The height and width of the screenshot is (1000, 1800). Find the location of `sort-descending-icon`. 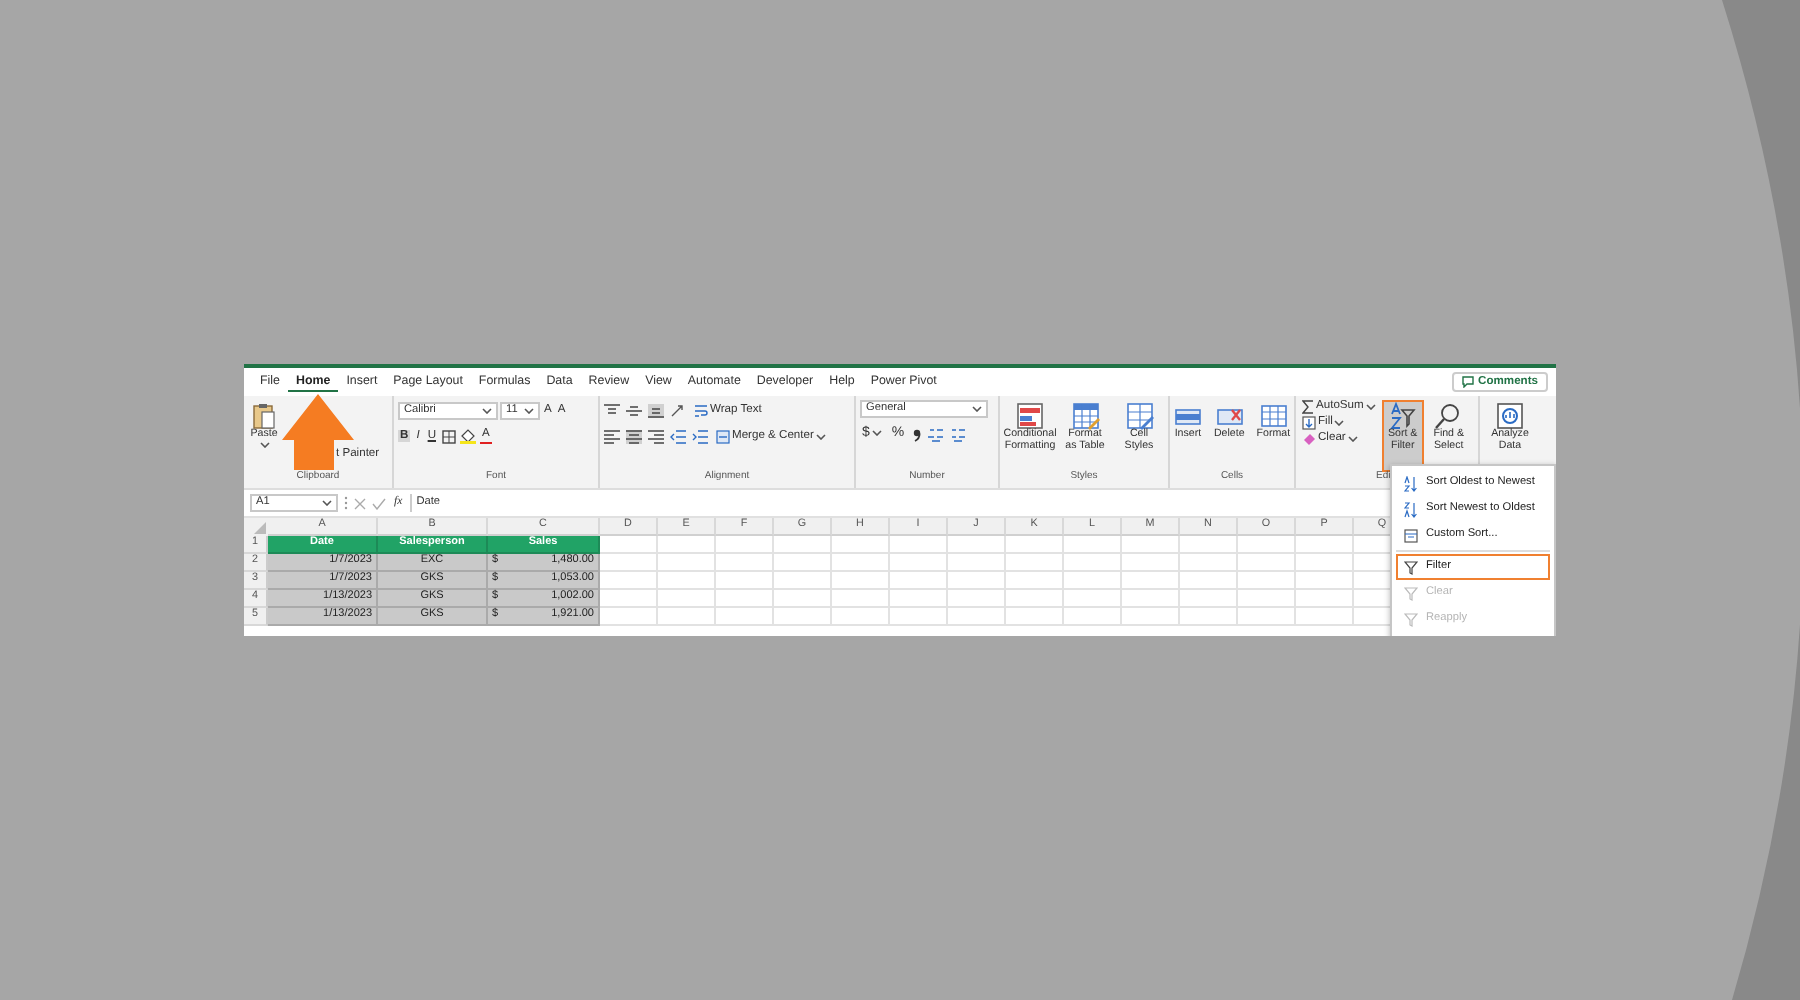

sort-descending-icon is located at coordinates (1411, 509).